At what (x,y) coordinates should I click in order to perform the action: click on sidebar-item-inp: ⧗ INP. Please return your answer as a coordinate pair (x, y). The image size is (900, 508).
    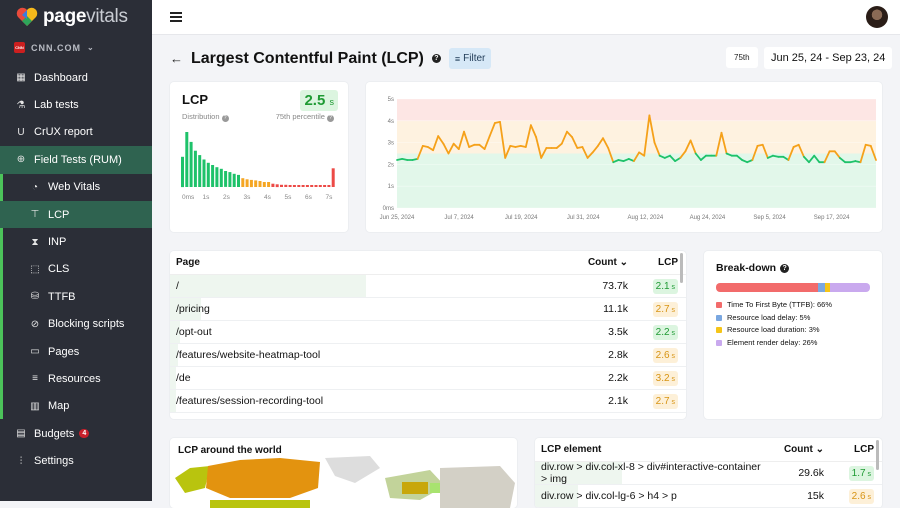
    Looking at the image, I should click on (76, 241).